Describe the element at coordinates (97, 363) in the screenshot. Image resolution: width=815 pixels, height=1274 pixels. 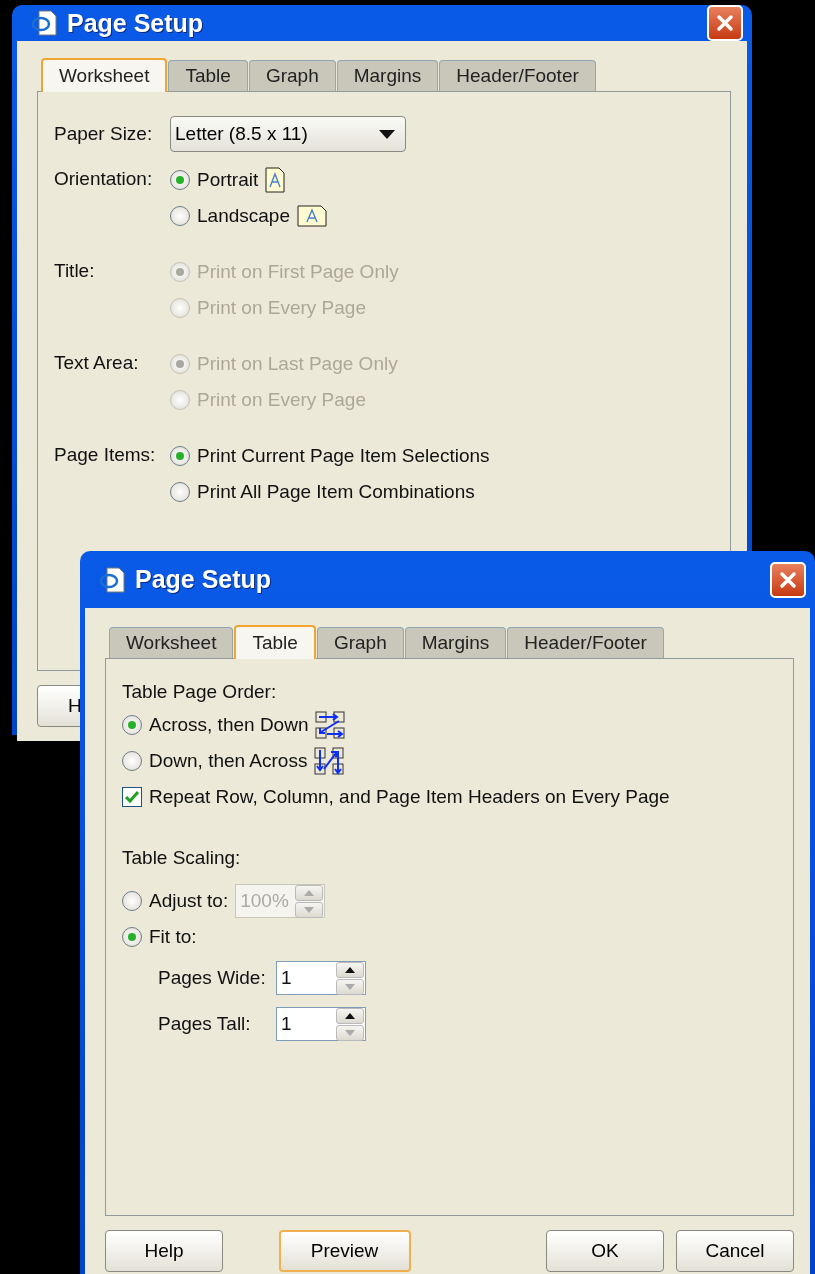
I see `group-label: Text Area:` at that location.